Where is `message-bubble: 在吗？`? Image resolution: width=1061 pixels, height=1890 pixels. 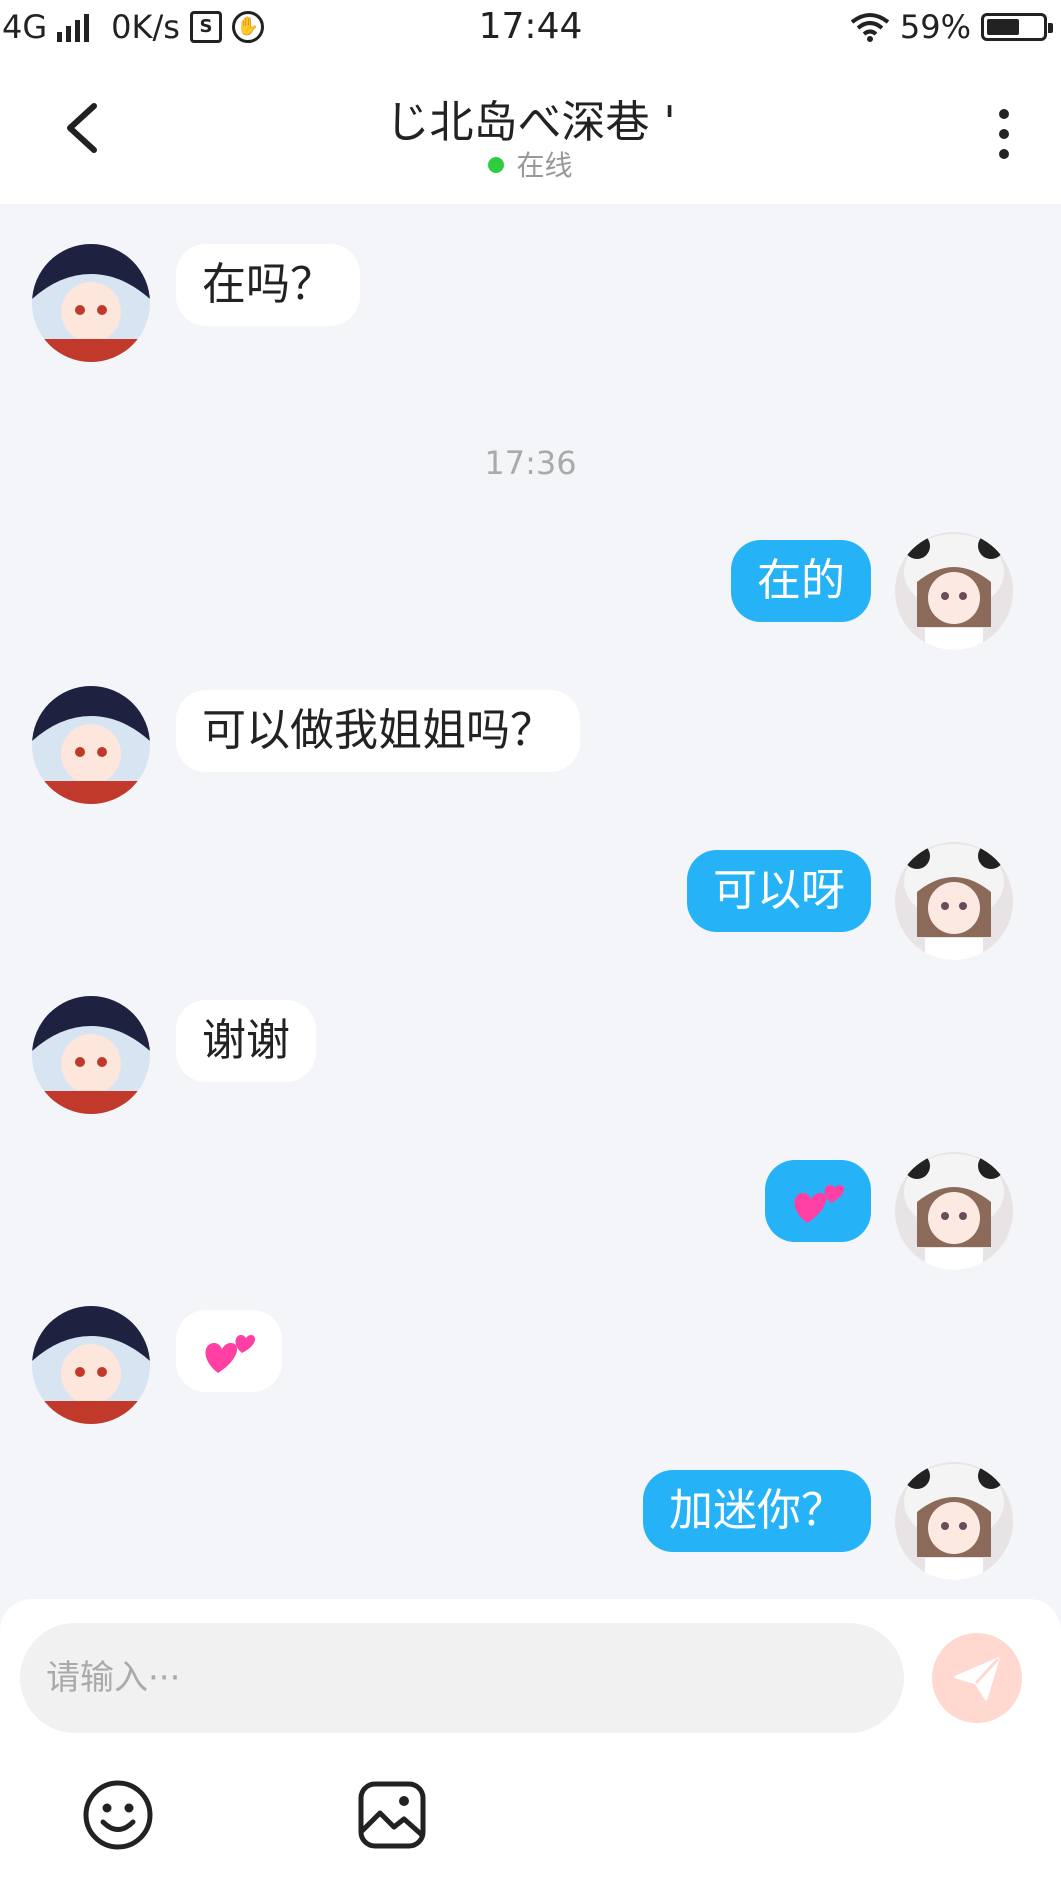
message-bubble: 在吗？ is located at coordinates (268, 285).